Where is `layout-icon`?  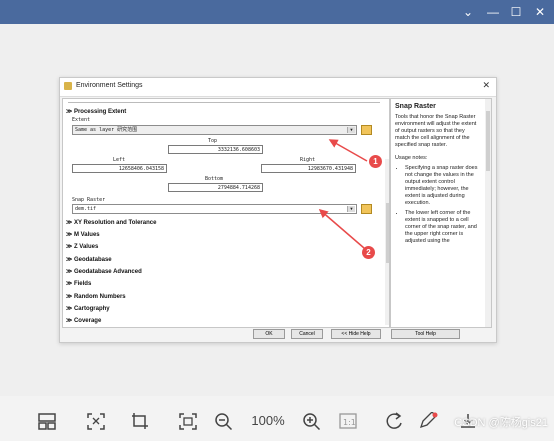
layout-icon is located at coordinates (47, 421).